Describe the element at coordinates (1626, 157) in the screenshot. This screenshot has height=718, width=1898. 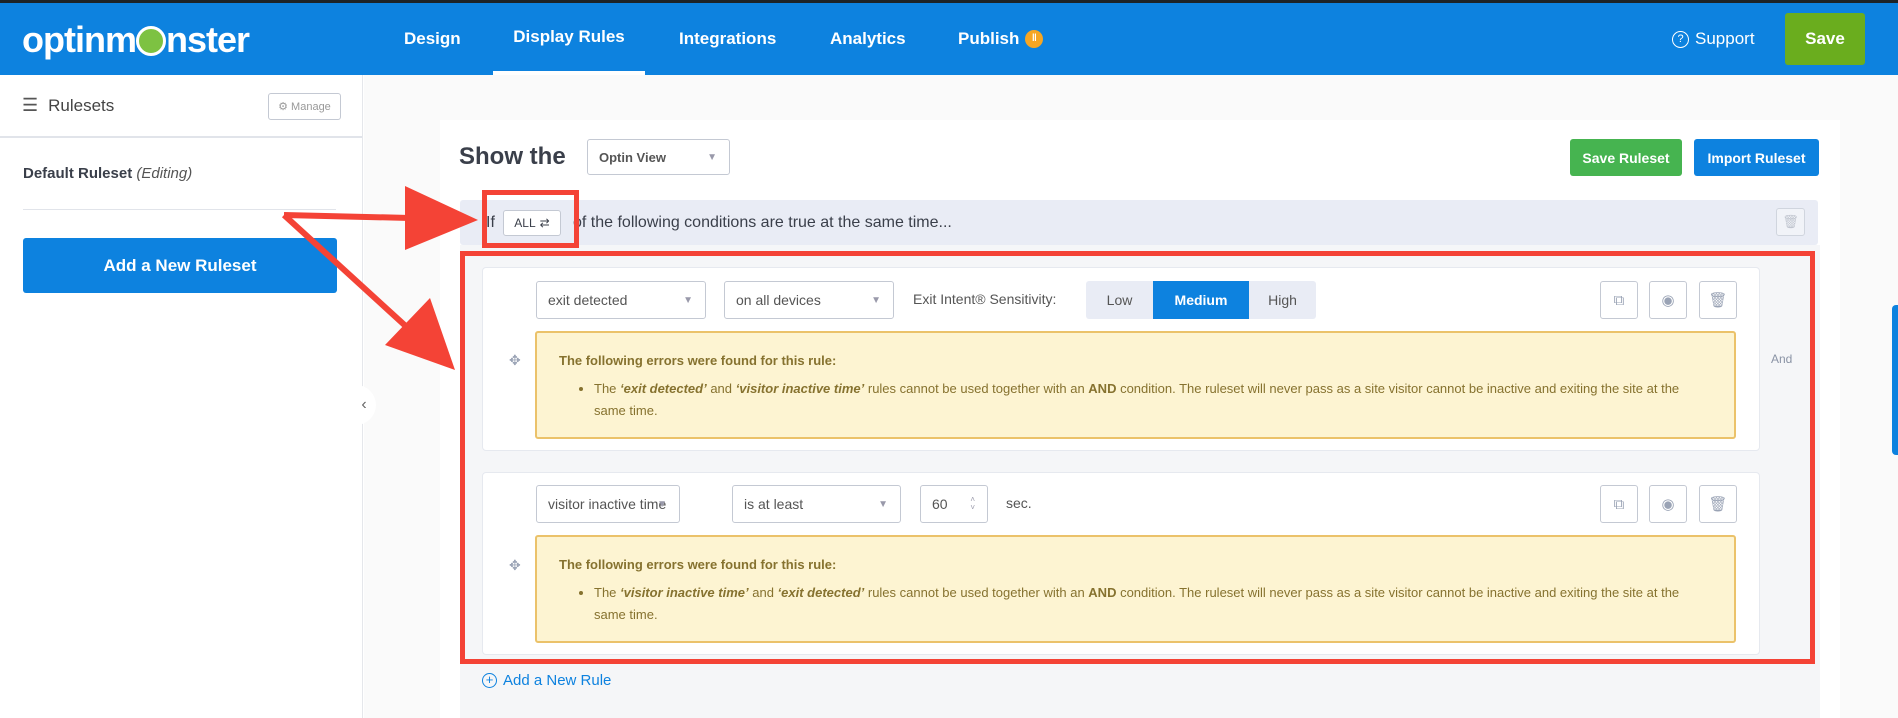
I see `save-ruleset-button: Save Ruleset` at that location.